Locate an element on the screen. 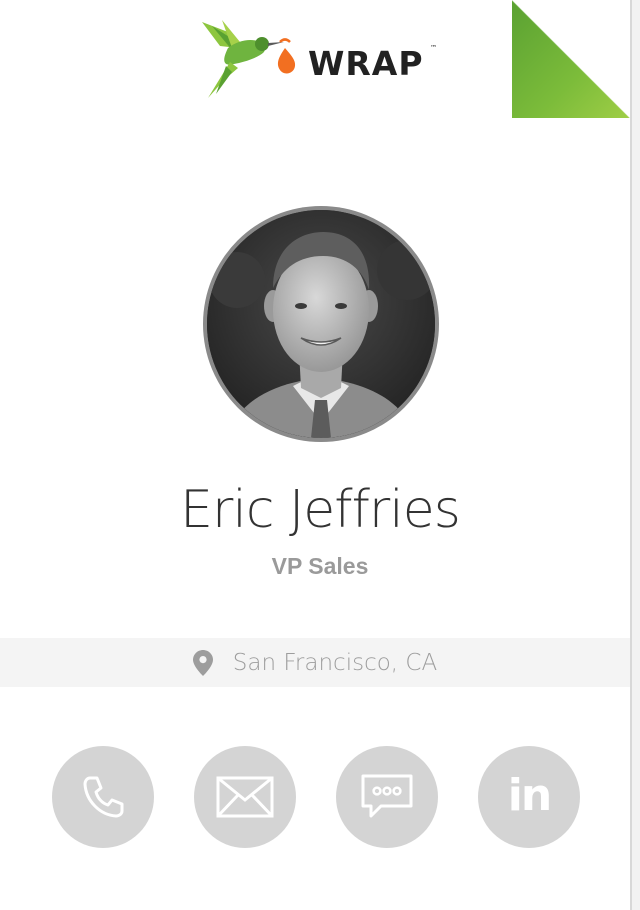  phone-icon is located at coordinates (103, 797).